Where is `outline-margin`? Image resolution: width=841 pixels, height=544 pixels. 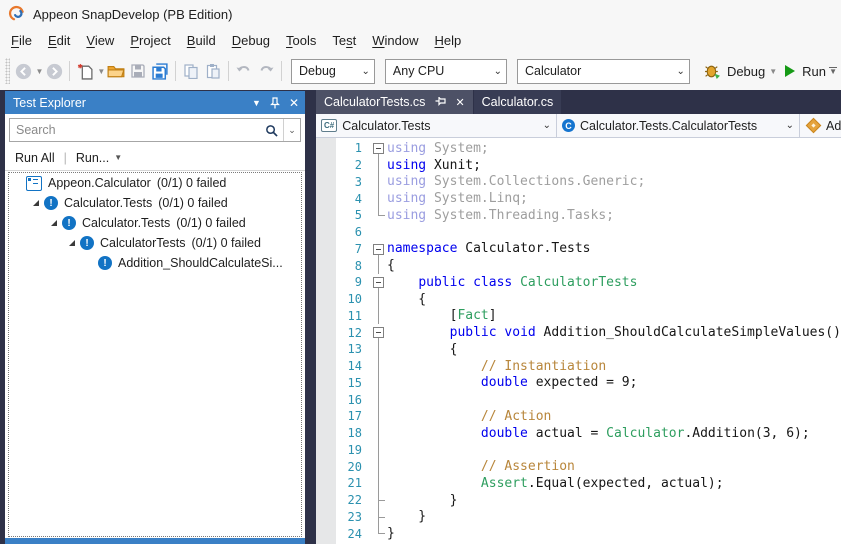
outline-margin is located at coordinates (378, 165).